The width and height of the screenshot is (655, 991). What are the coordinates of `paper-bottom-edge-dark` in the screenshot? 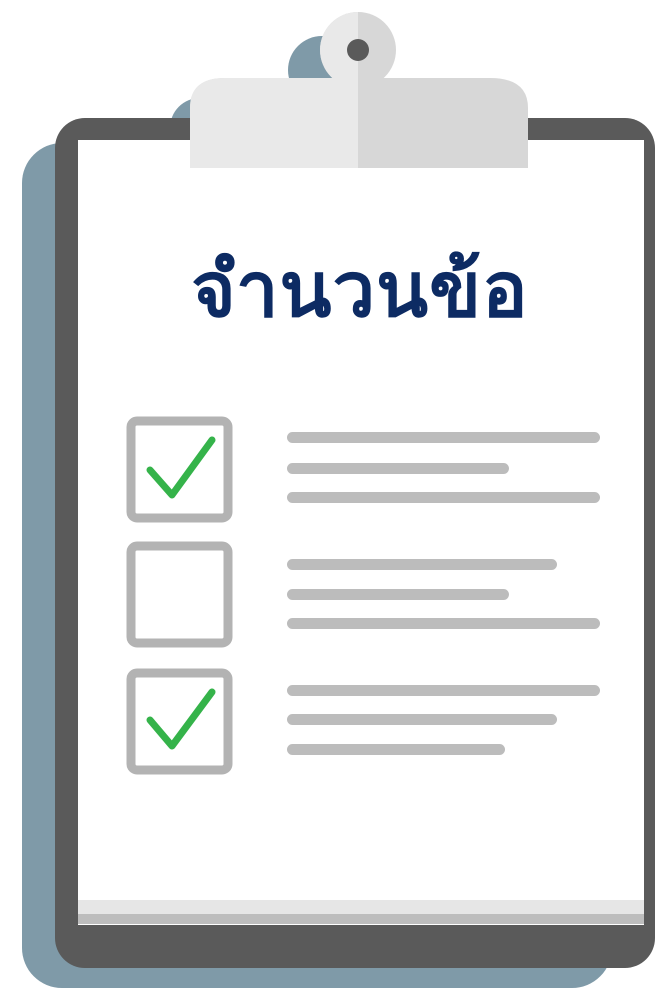 It's located at (361, 919).